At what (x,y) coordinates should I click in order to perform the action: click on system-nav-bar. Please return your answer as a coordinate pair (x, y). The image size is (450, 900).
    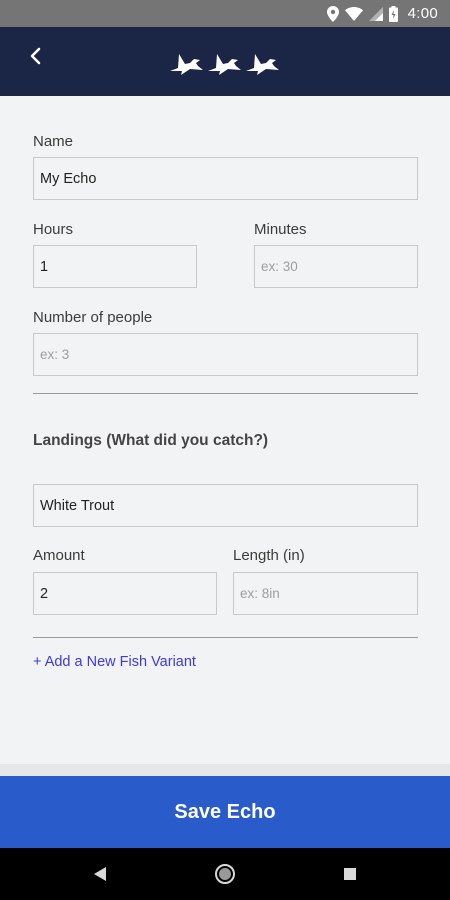
    Looking at the image, I should click on (225, 874).